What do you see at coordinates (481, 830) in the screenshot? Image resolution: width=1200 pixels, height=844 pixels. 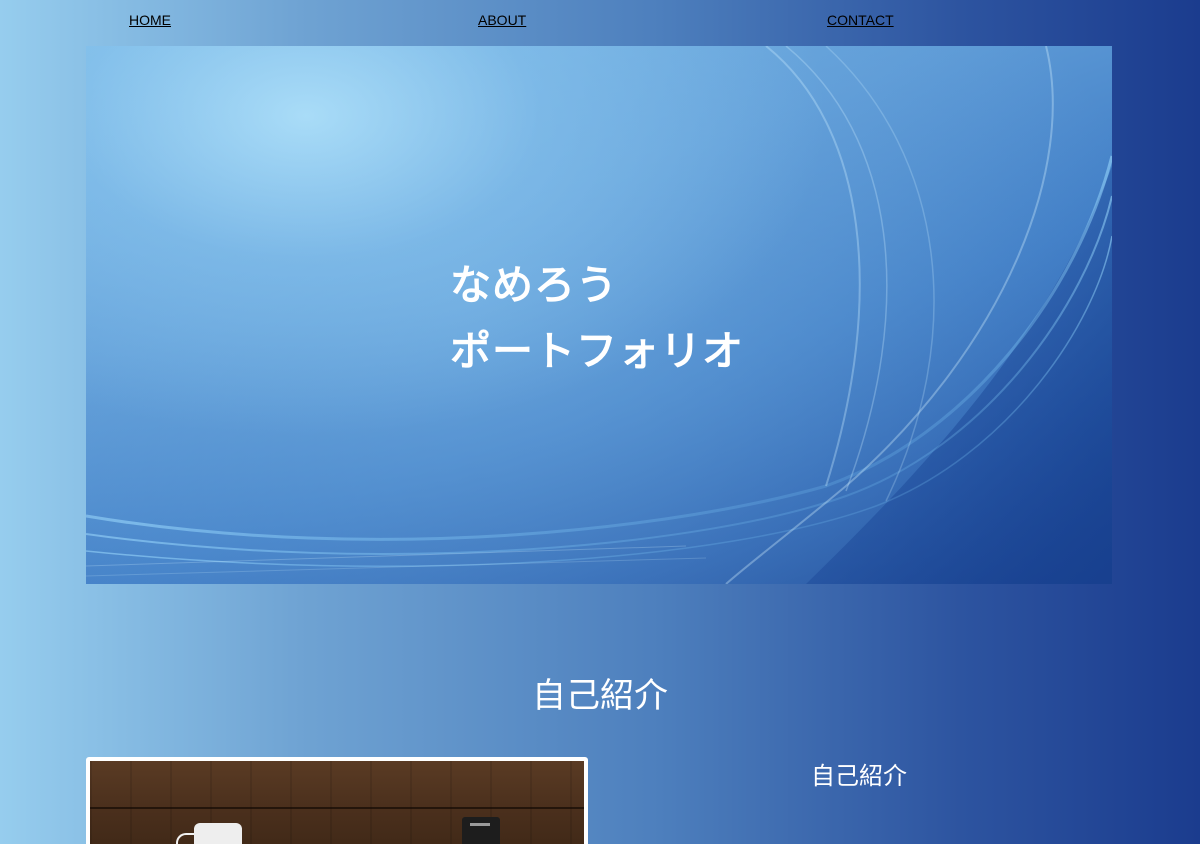 I see `photo-battery-pack` at bounding box center [481, 830].